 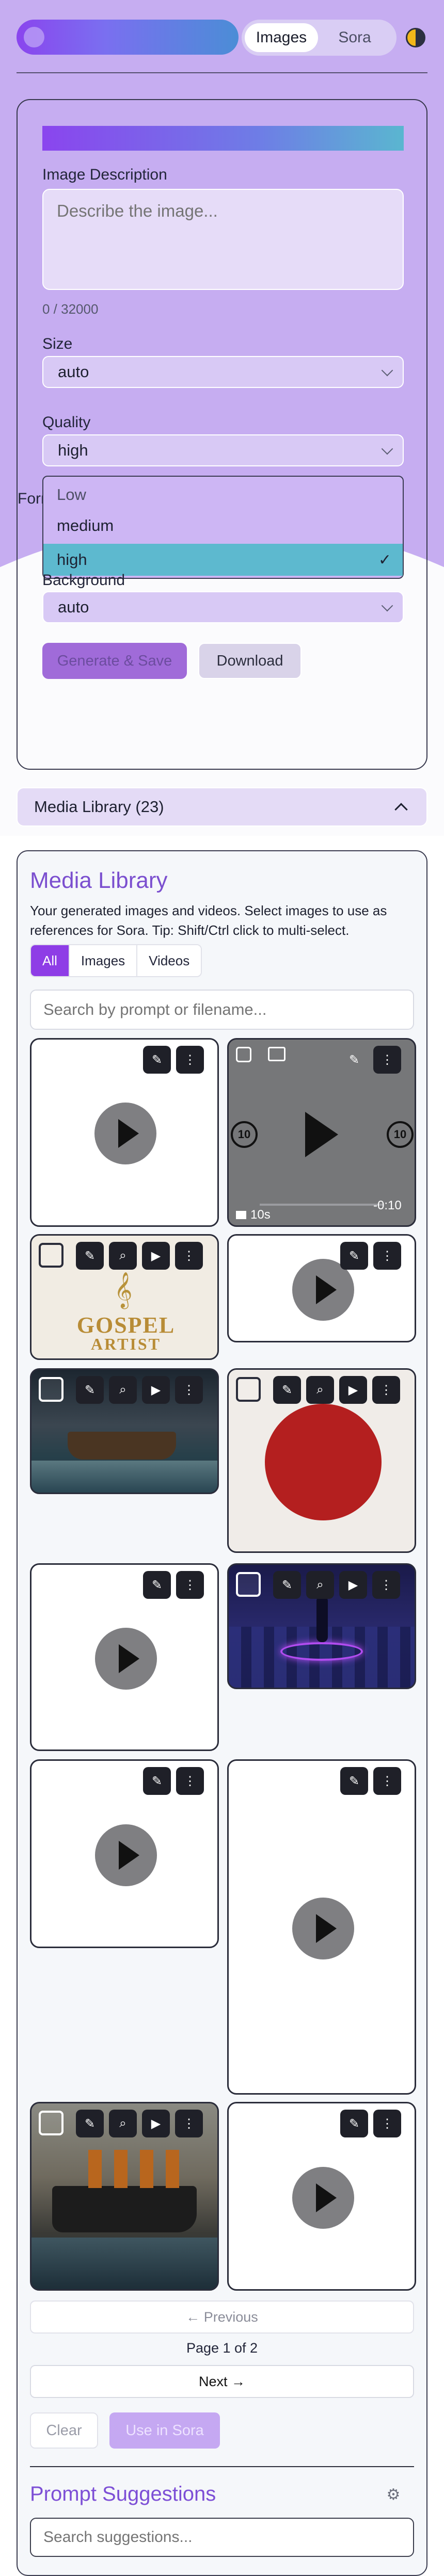 I want to click on play-triangle-icon, so click(x=321, y=1134).